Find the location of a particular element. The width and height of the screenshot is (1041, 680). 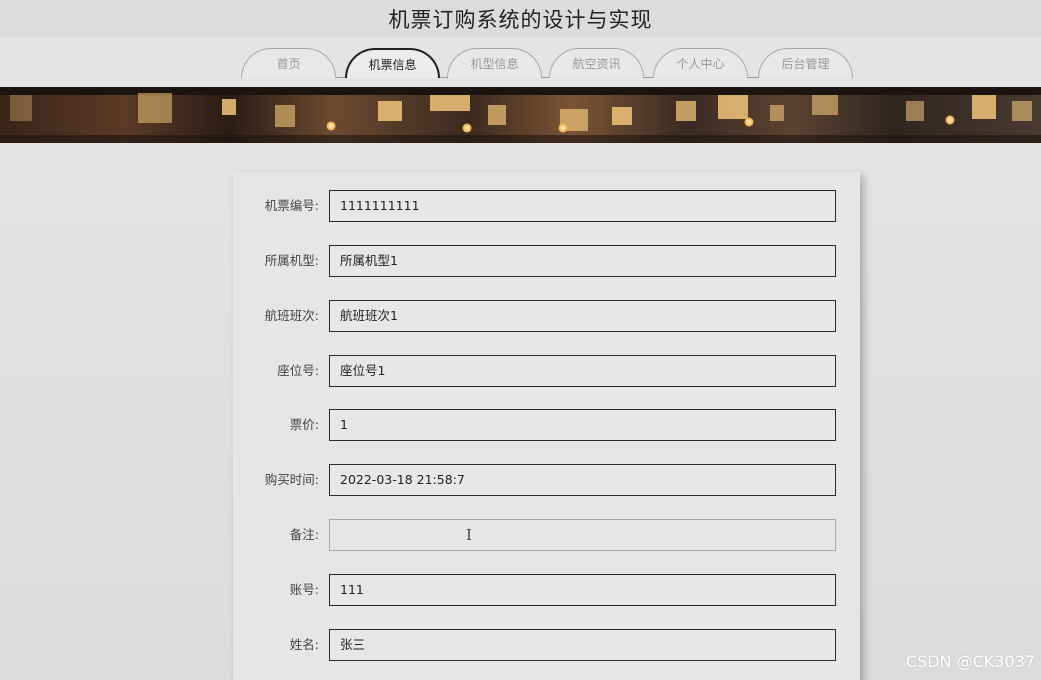

form-row-account: 账号: 111 is located at coordinates (546, 590).